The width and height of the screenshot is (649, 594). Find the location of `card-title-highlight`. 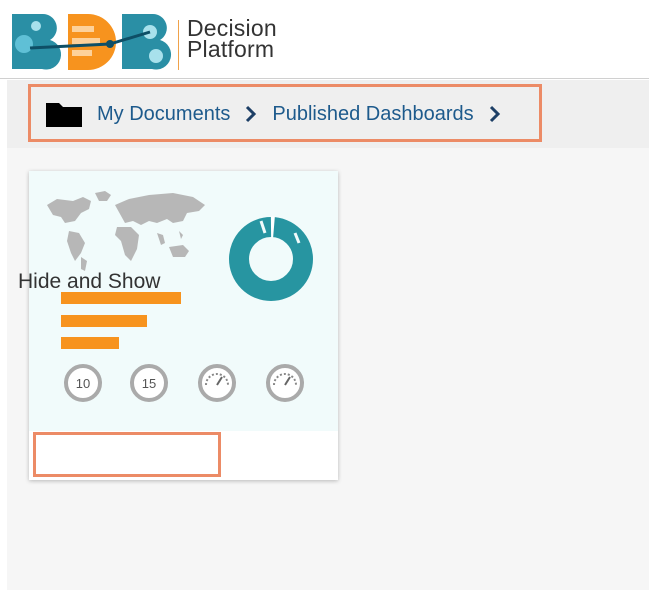

card-title-highlight is located at coordinates (127, 454).